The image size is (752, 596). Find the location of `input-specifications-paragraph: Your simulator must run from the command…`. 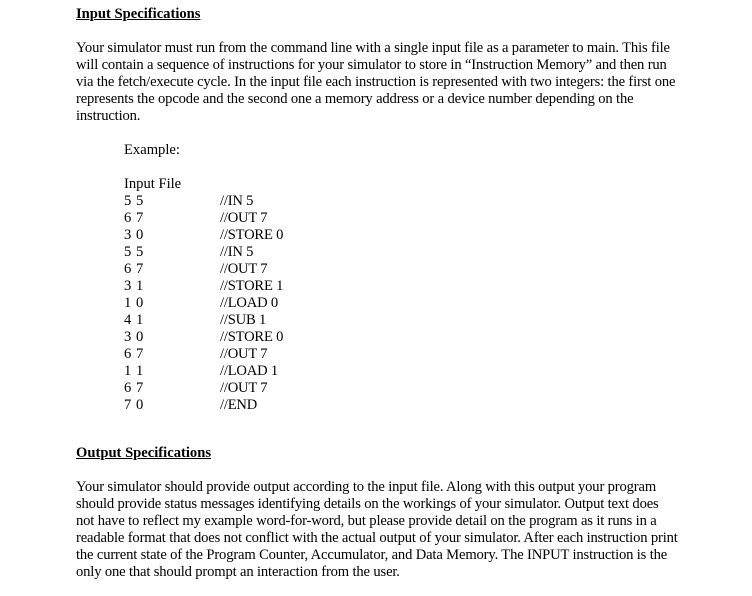

input-specifications-paragraph: Your simulator must run from the command… is located at coordinates (406, 82).